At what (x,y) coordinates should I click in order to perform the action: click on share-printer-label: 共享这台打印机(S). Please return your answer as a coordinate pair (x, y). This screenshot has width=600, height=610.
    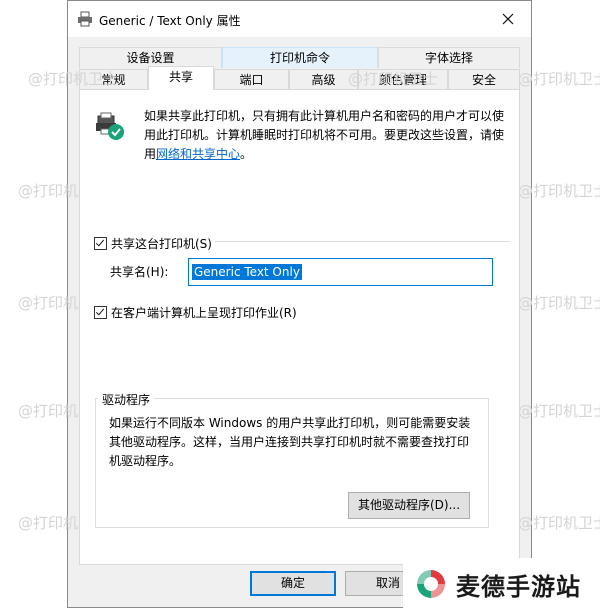
    Looking at the image, I should click on (161, 244).